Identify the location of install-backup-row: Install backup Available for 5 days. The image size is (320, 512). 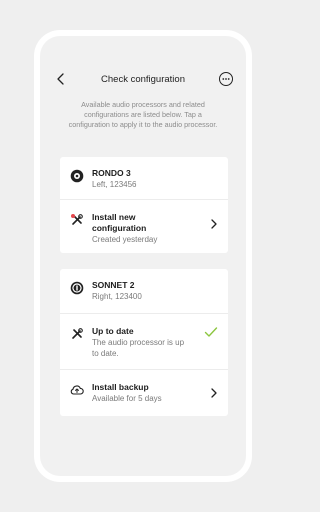
(144, 392).